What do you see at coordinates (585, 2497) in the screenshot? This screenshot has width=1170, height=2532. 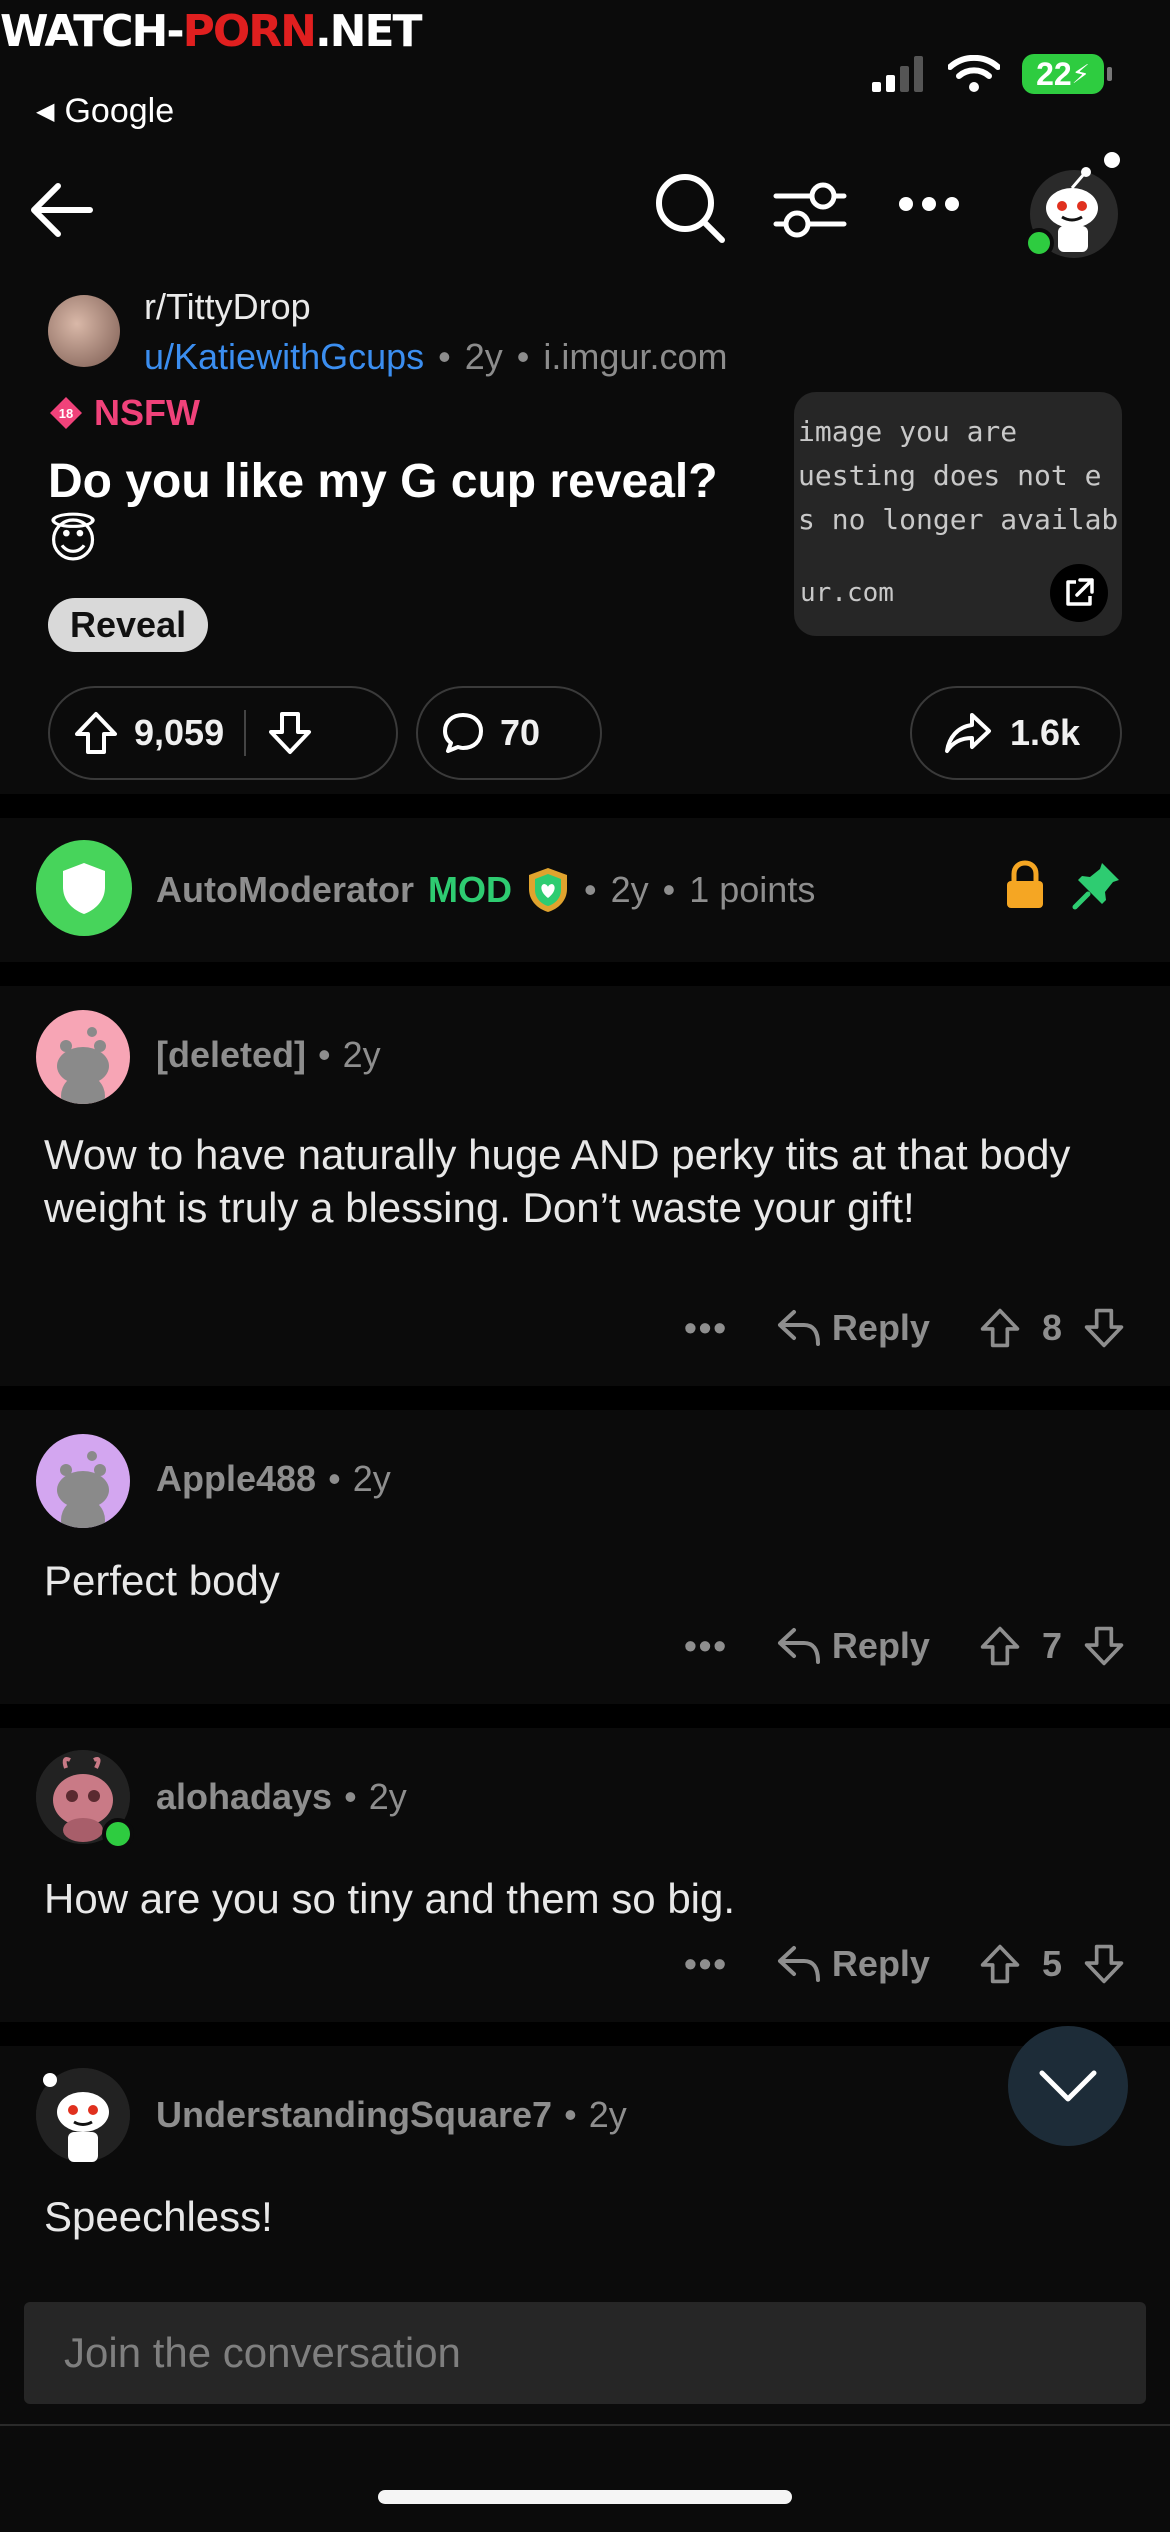 I see `home-indicator` at bounding box center [585, 2497].